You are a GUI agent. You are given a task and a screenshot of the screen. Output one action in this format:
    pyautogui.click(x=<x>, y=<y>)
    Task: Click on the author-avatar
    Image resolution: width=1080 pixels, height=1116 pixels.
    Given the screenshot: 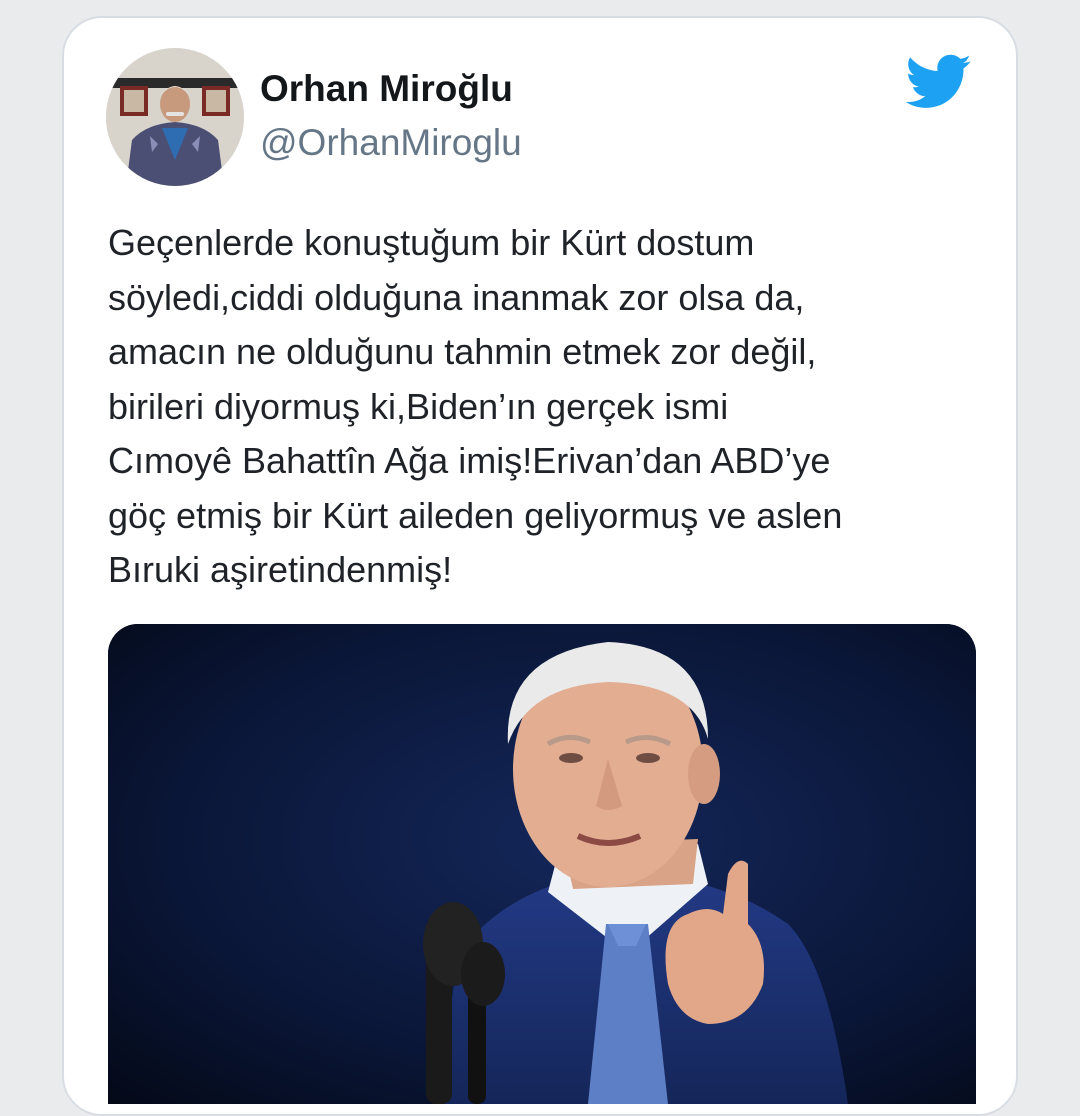 What is the action you would take?
    pyautogui.click(x=175, y=117)
    